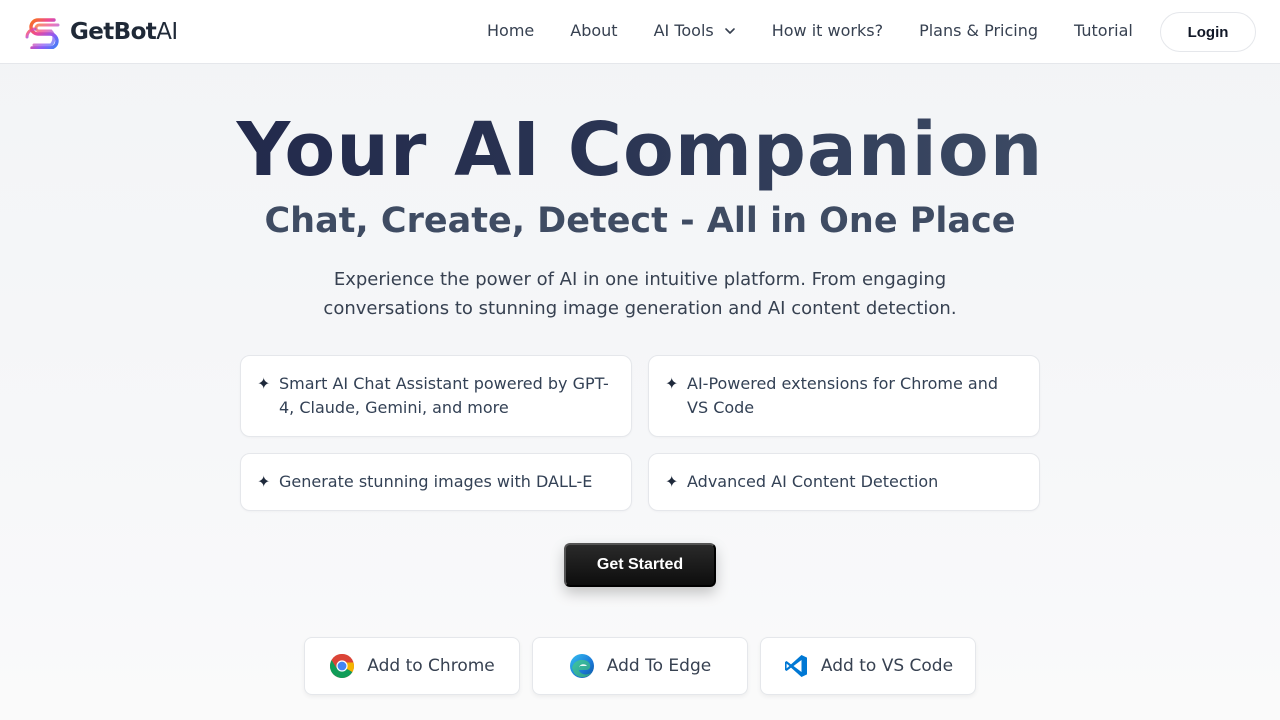 The height and width of the screenshot is (720, 1280). I want to click on login-button: Login, so click(1208, 32).